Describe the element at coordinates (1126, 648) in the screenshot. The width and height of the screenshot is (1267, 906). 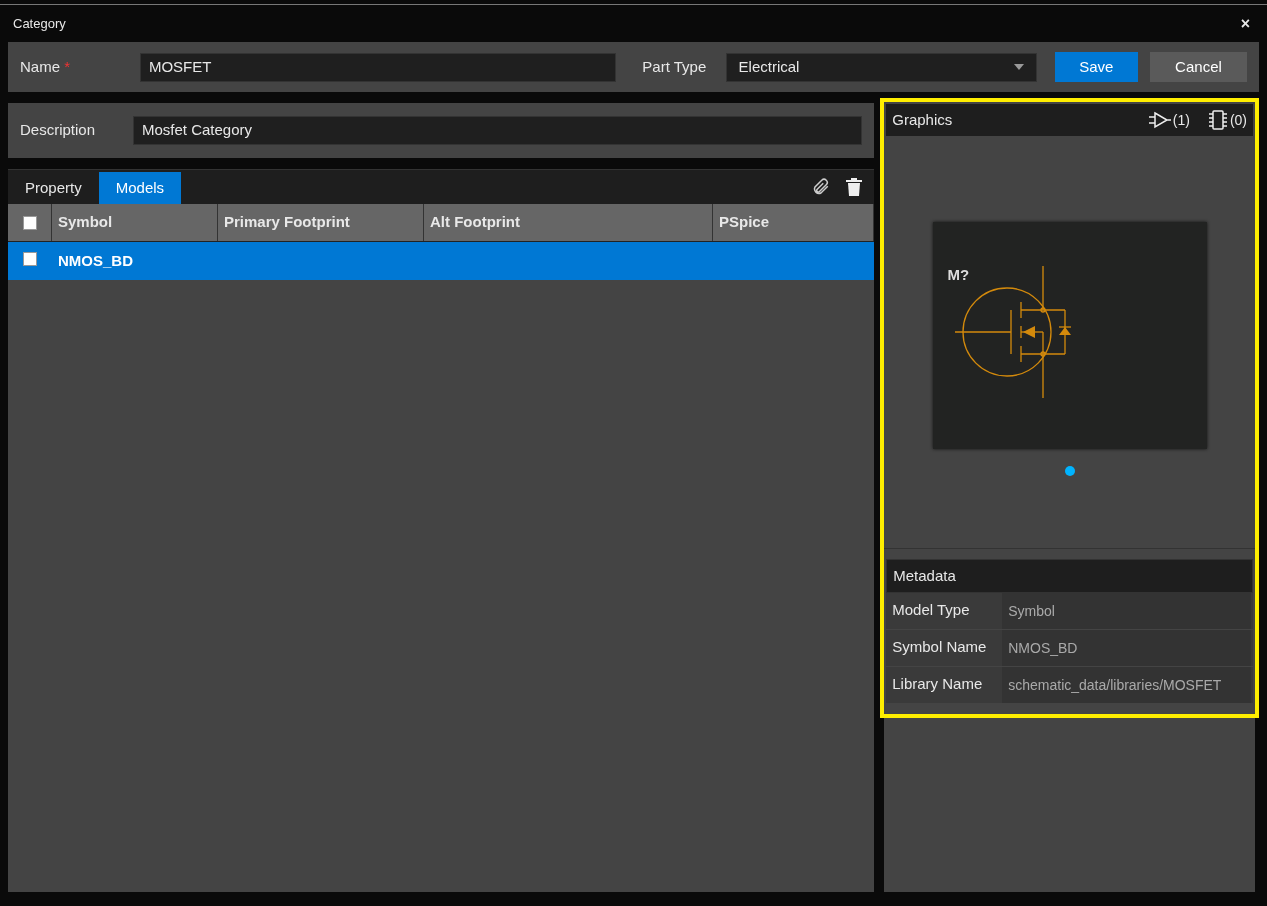
I see `metadata-value: NMOS_BD` at that location.